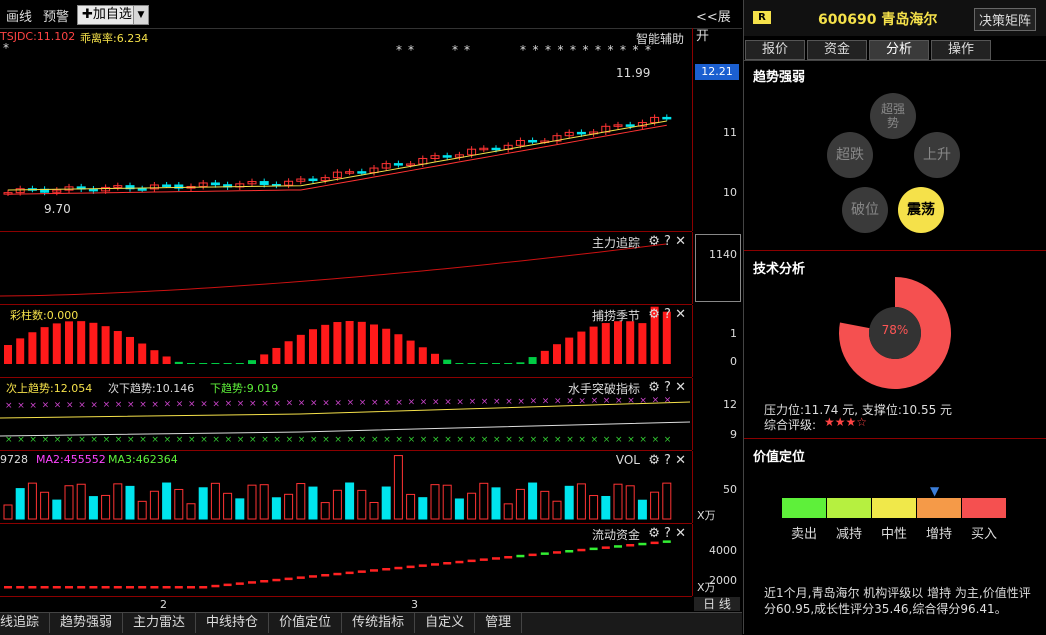 The height and width of the screenshot is (635, 1046). Describe the element at coordinates (379, 623) in the screenshot. I see `tab-traditional: 传统指标` at that location.